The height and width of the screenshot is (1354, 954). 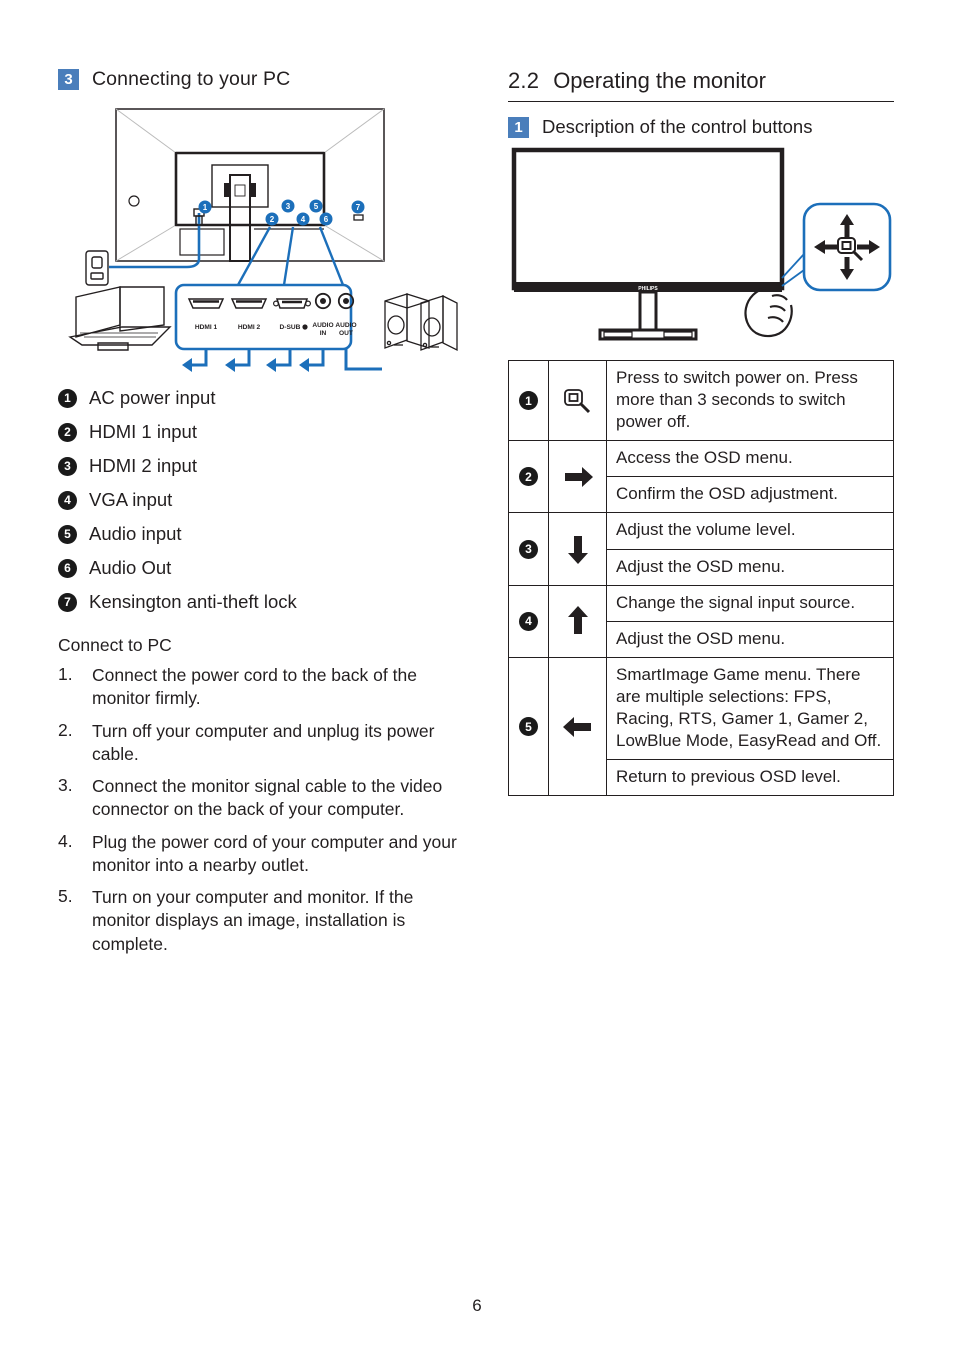 I want to click on step-number: 3., so click(x=65, y=785).